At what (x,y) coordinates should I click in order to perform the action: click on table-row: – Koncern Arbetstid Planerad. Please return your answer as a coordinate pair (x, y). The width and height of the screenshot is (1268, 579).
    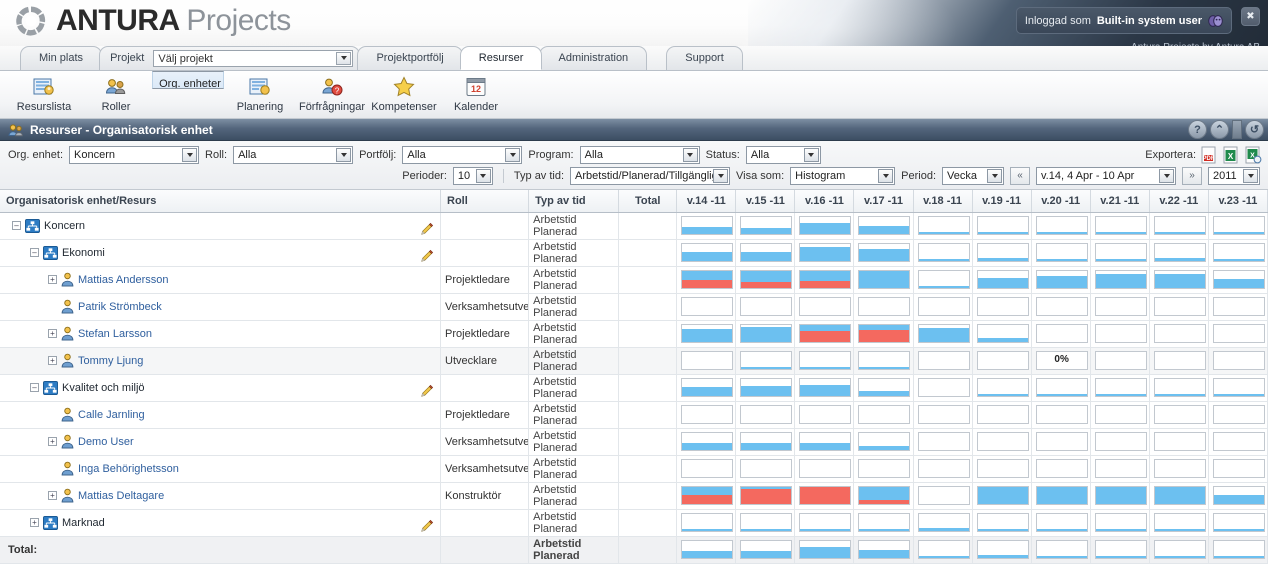
    Looking at the image, I should click on (634, 226).